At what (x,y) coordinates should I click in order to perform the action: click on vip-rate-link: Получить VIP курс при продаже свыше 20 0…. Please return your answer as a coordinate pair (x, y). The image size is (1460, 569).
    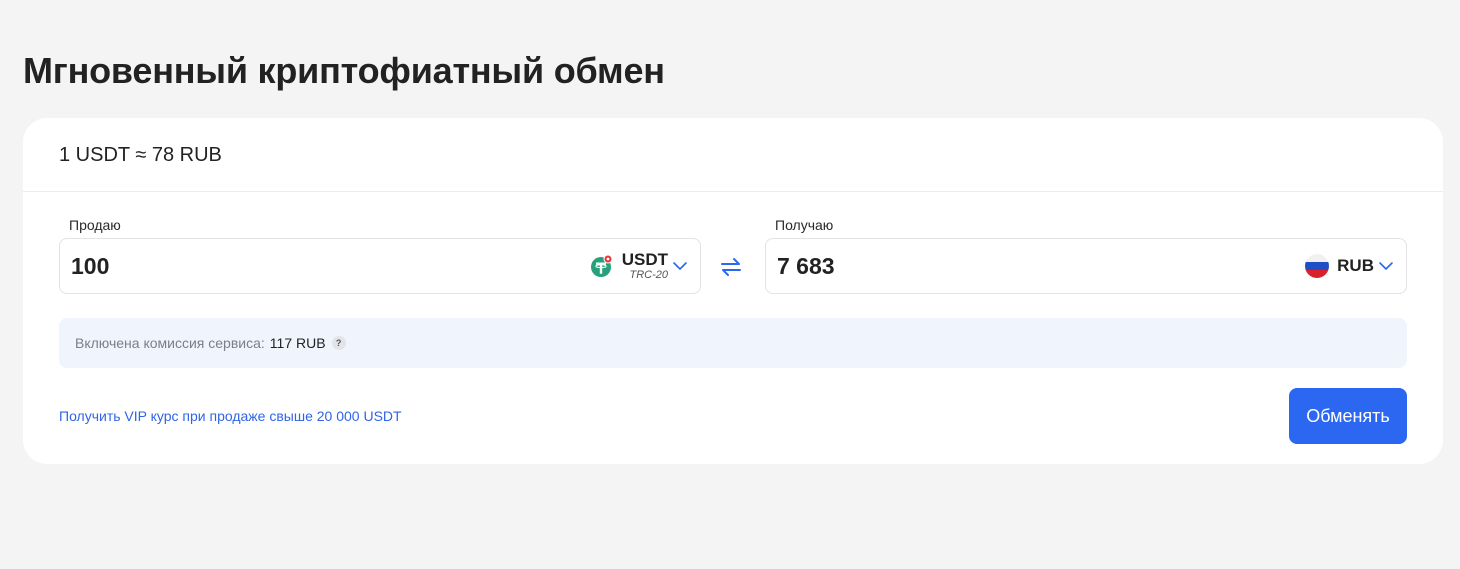
    Looking at the image, I should click on (230, 416).